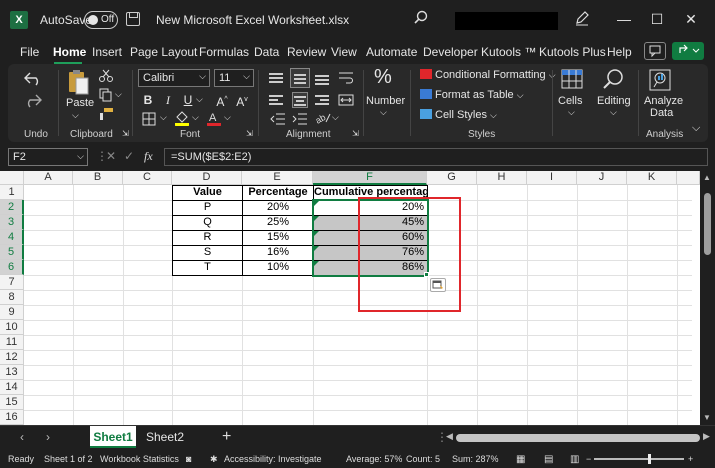 The image size is (715, 468). Describe the element at coordinates (574, 459) in the screenshot. I see `page-break-view-icon: ▥` at that location.